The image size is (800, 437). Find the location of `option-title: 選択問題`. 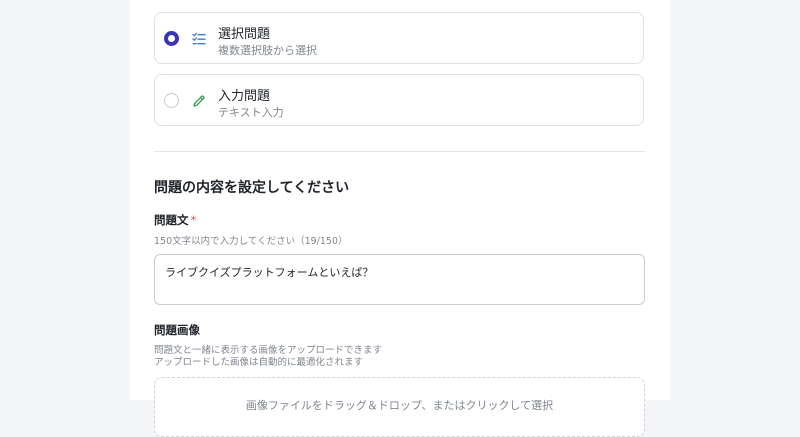

option-title: 選択問題 is located at coordinates (244, 34).